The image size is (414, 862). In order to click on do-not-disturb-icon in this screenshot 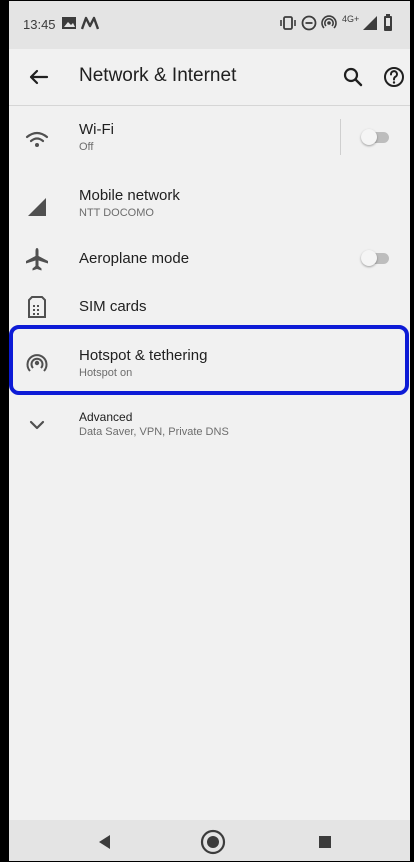, I will do `click(309, 23)`.